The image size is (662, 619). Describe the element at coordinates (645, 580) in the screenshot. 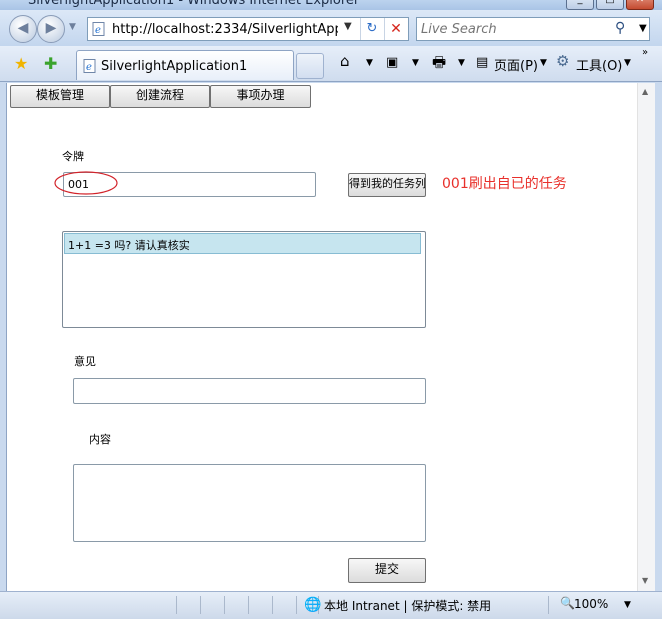

I see `scroll-down-icon: ▼` at that location.